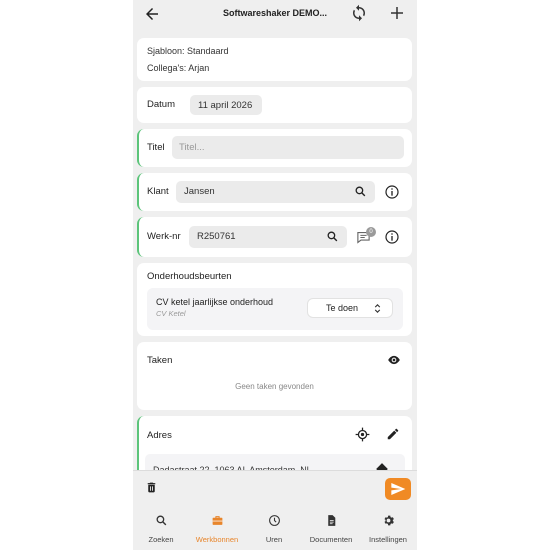 Image resolution: width=550 pixels, height=550 pixels. What do you see at coordinates (161, 104) in the screenshot?
I see `date-label: Datum` at bounding box center [161, 104].